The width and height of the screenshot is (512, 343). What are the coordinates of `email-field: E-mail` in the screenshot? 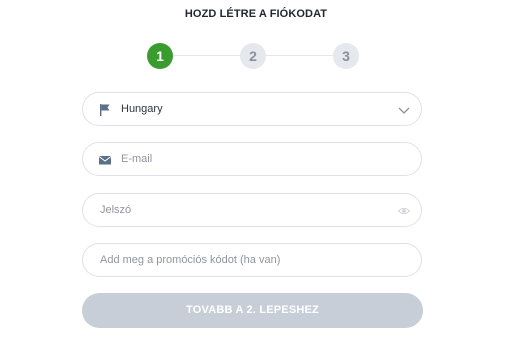 It's located at (252, 159).